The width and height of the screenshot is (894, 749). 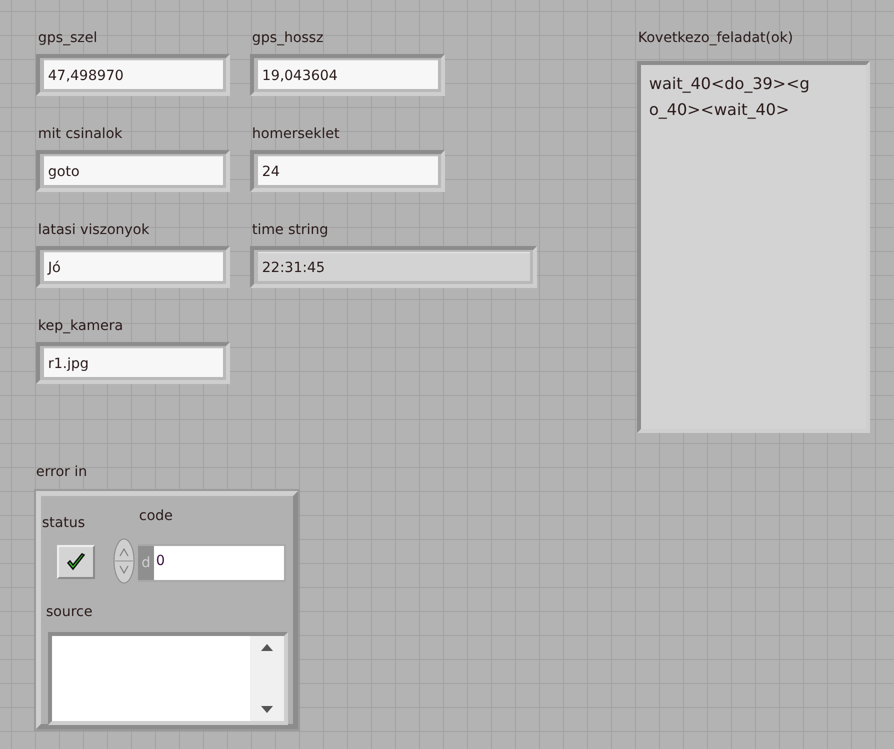 I want to click on text-field: 24, so click(x=347, y=171).